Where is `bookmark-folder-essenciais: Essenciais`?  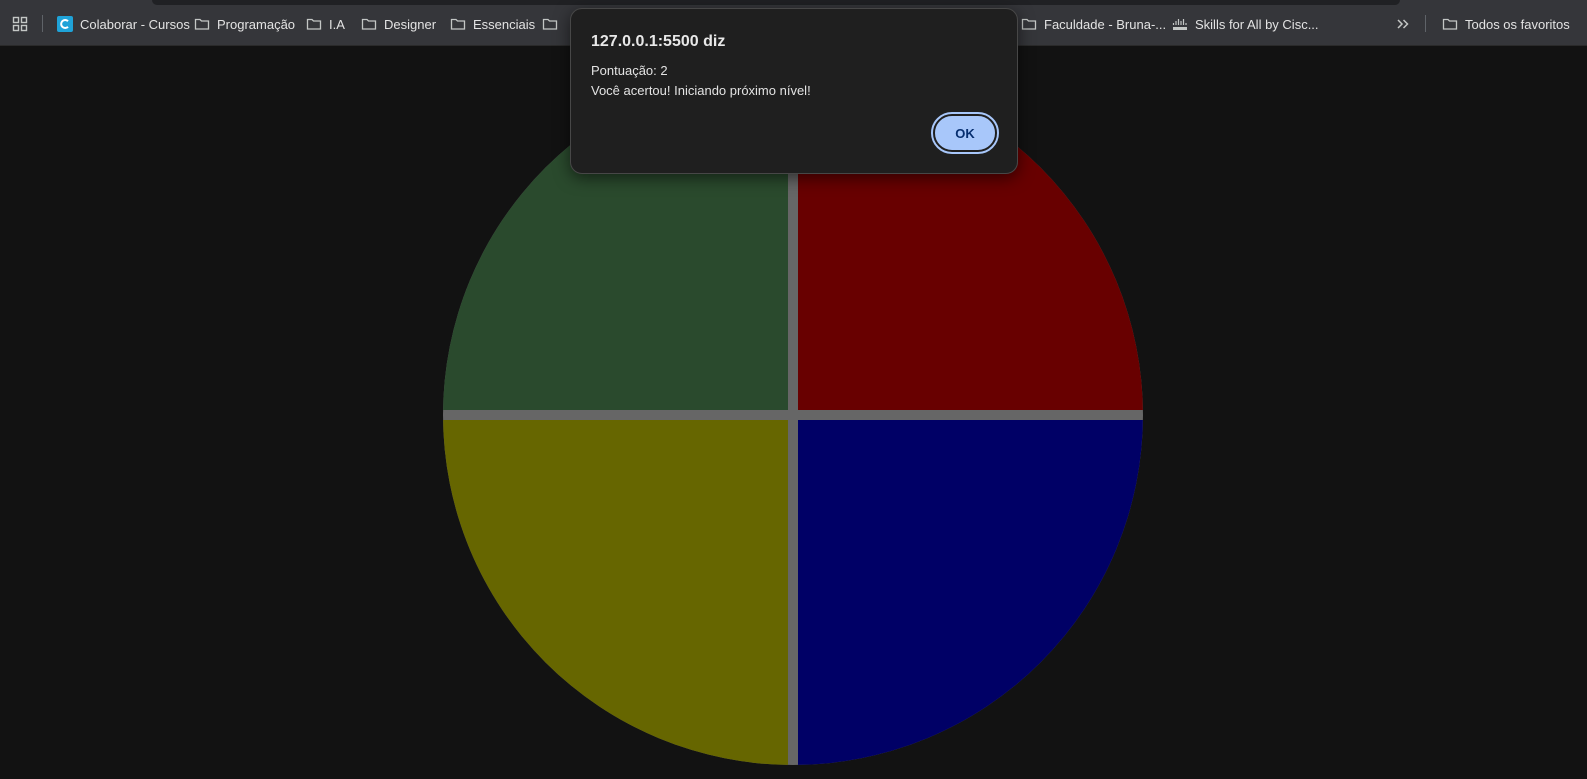 bookmark-folder-essenciais: Essenciais is located at coordinates (492, 24).